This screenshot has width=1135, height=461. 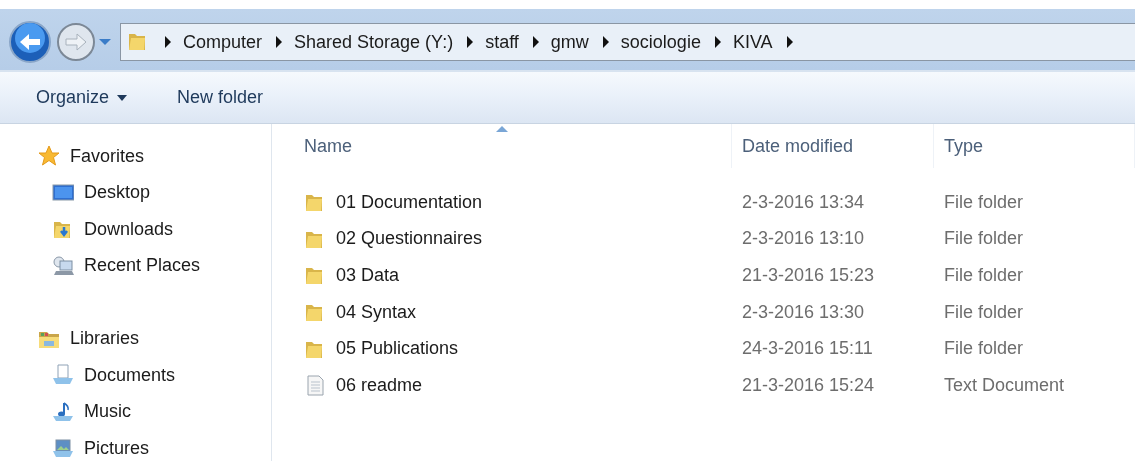 I want to click on sidebar-item: Documents, so click(x=88, y=375).